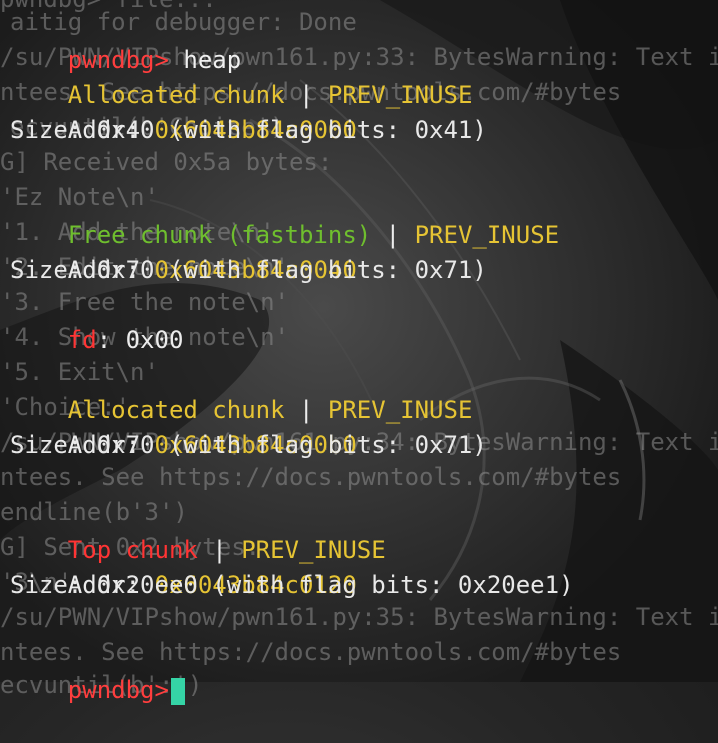 Image resolution: width=718 pixels, height=743 pixels. Describe the element at coordinates (125, 41) in the screenshot. I see `command-line: pwndbg> heap` at that location.